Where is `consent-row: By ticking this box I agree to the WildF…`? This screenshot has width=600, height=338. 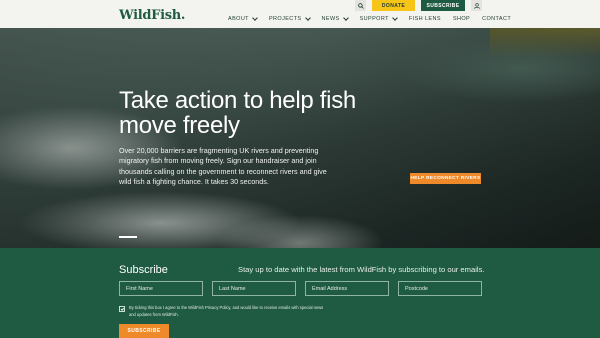
consent-row: By ticking this box I agree to the WildF… is located at coordinates (224, 311).